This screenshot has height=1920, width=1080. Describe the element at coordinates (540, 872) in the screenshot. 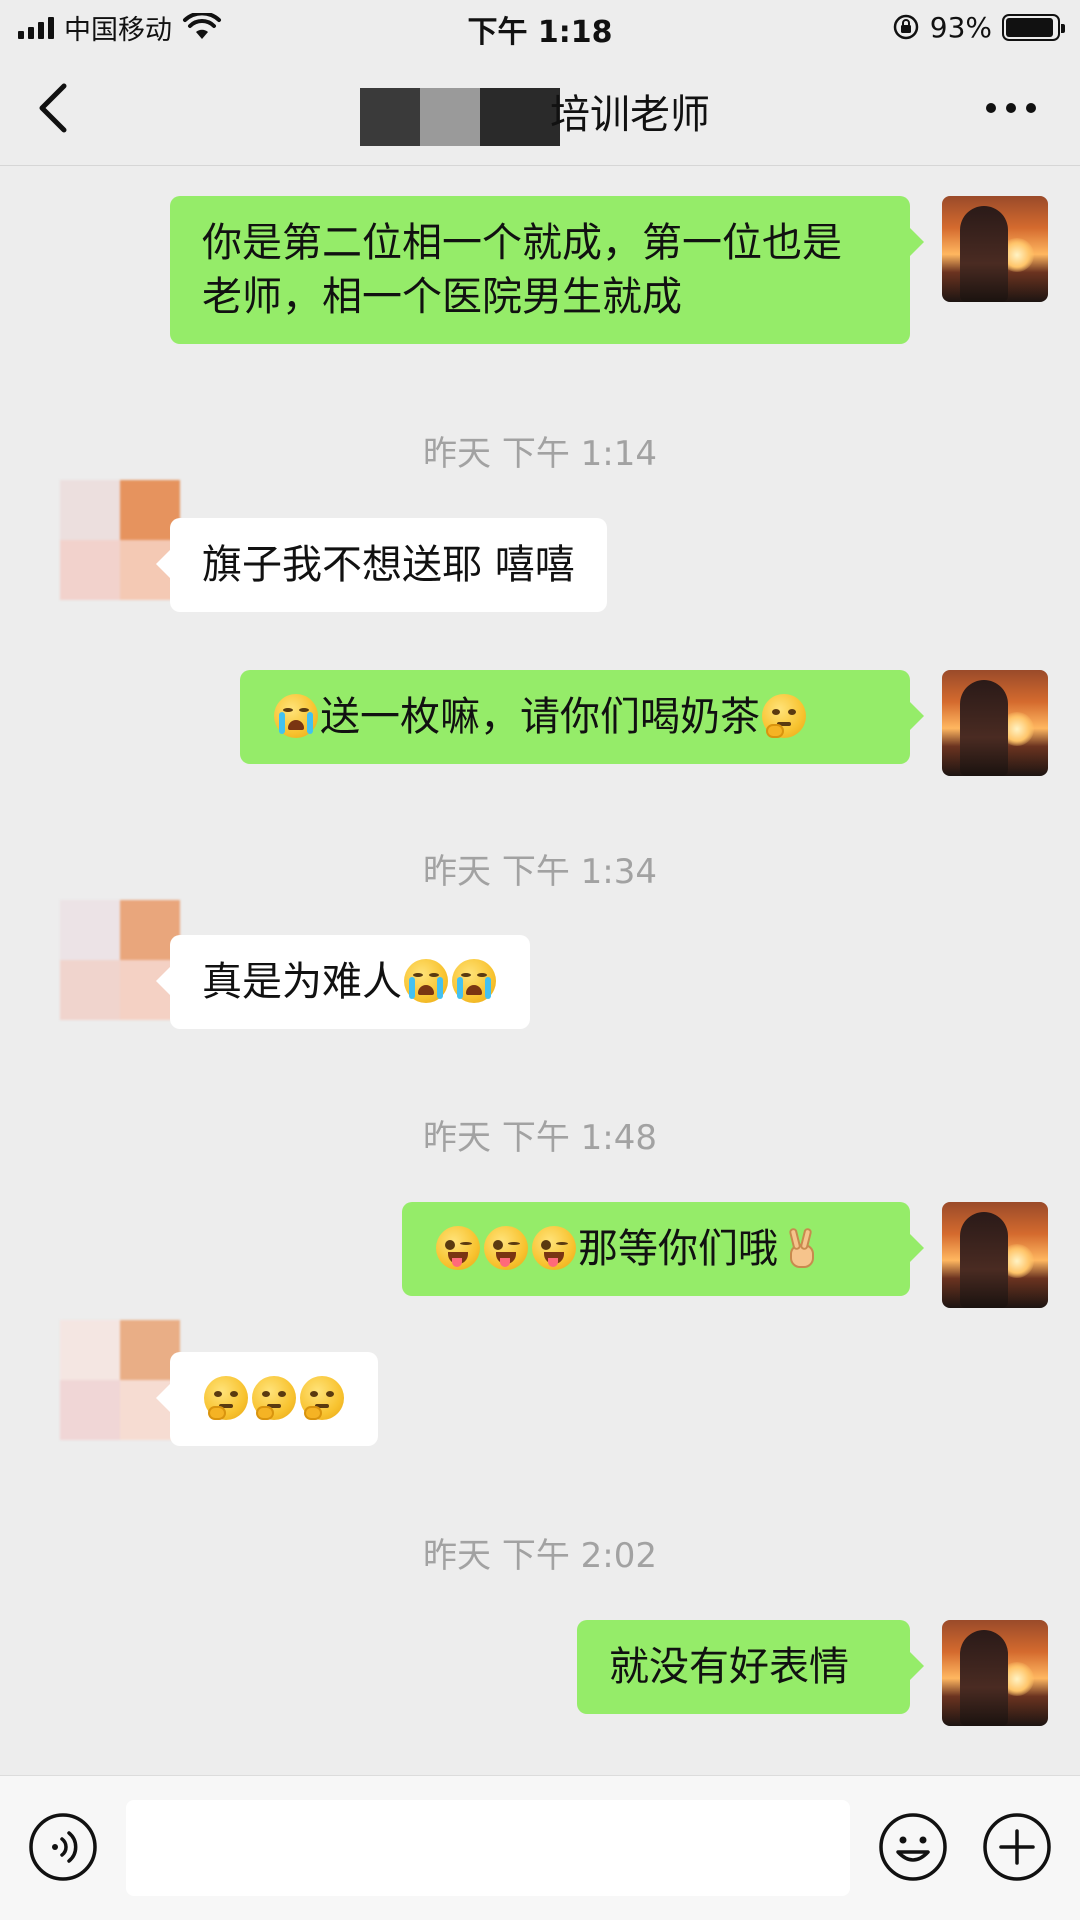

I see `timestamp: 昨天 下午 1:34` at that location.